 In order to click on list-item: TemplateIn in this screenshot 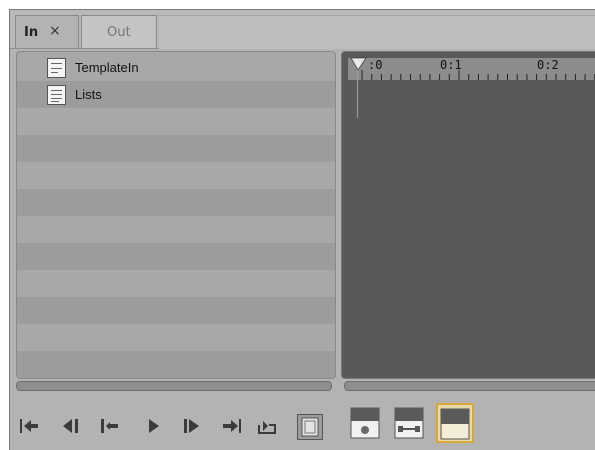, I will do `click(176, 67)`.